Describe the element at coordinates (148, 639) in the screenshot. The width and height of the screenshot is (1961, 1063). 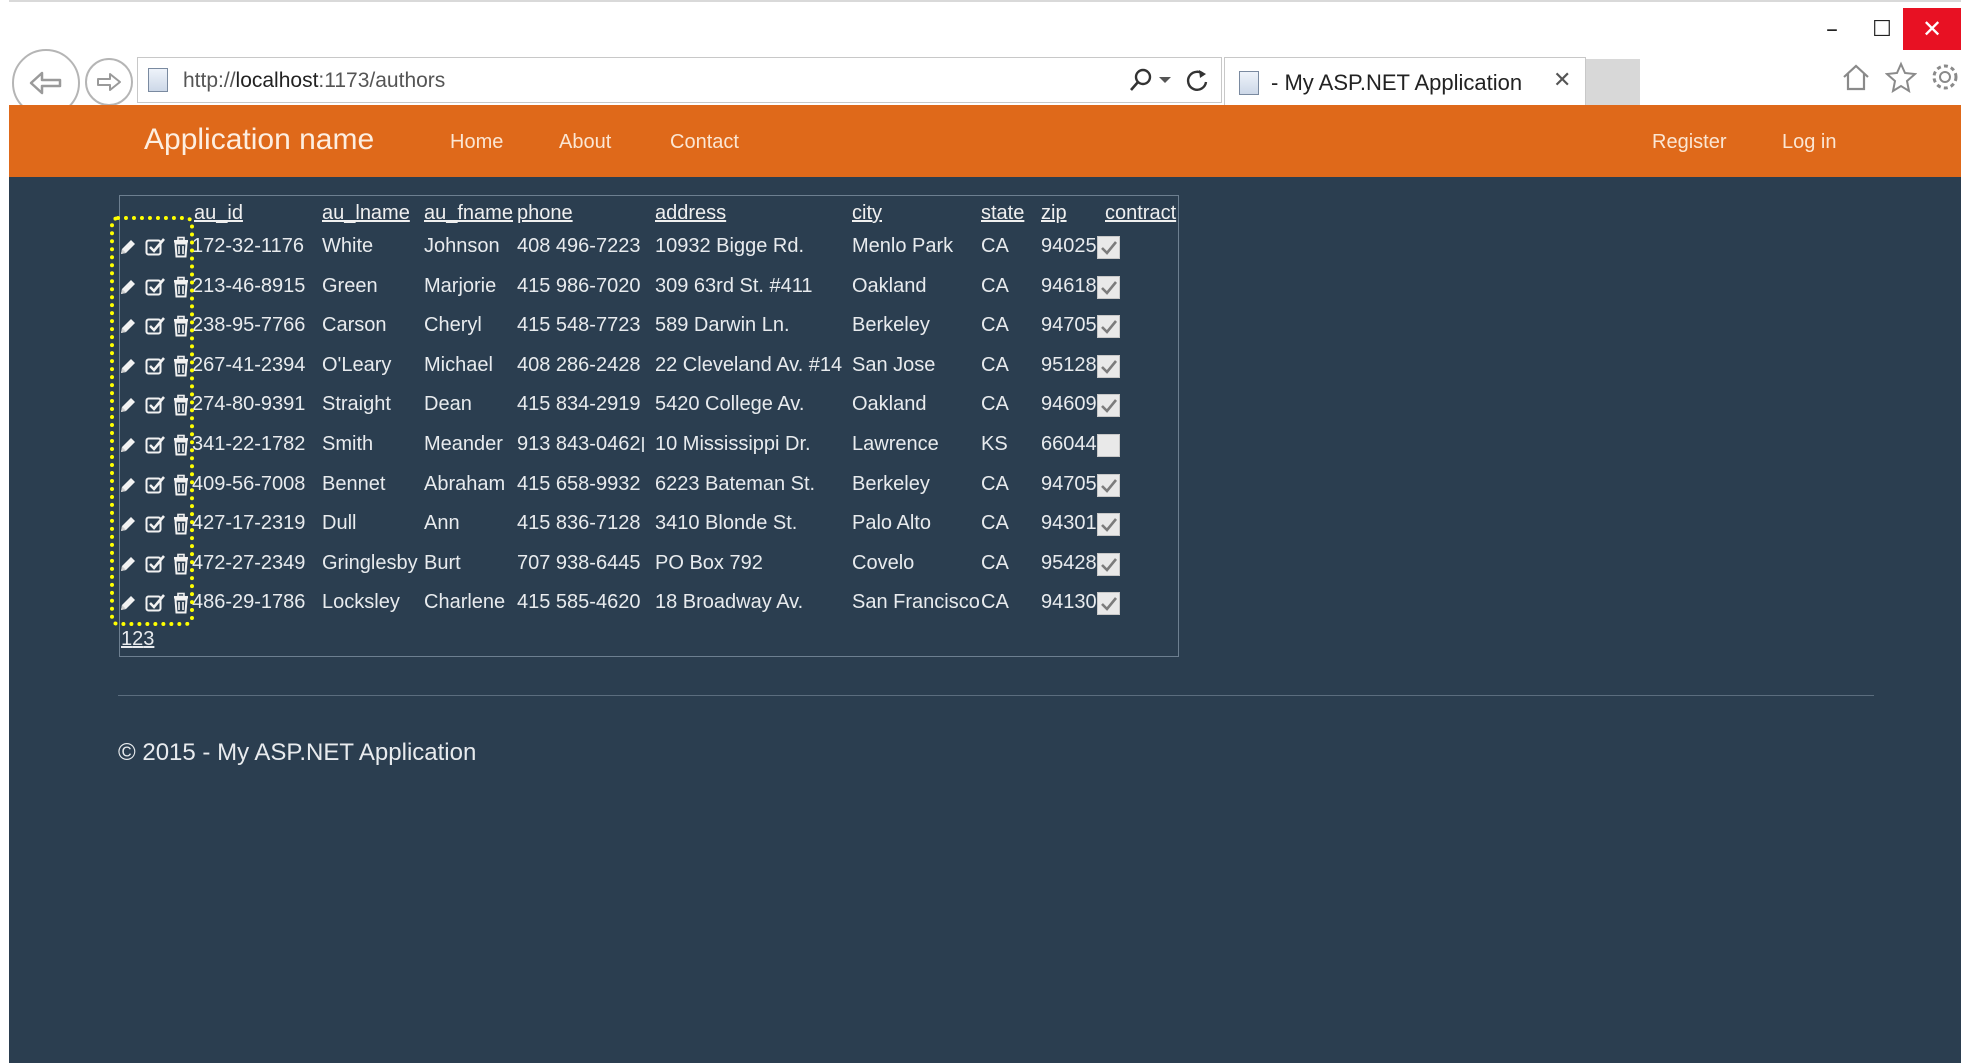
I see `page-link-3: 3` at that location.